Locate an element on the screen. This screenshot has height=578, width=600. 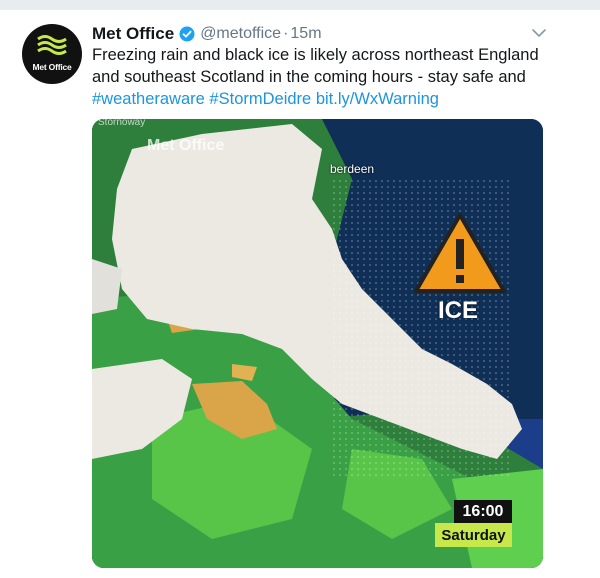
map-watermark: Met Office is located at coordinates (186, 145).